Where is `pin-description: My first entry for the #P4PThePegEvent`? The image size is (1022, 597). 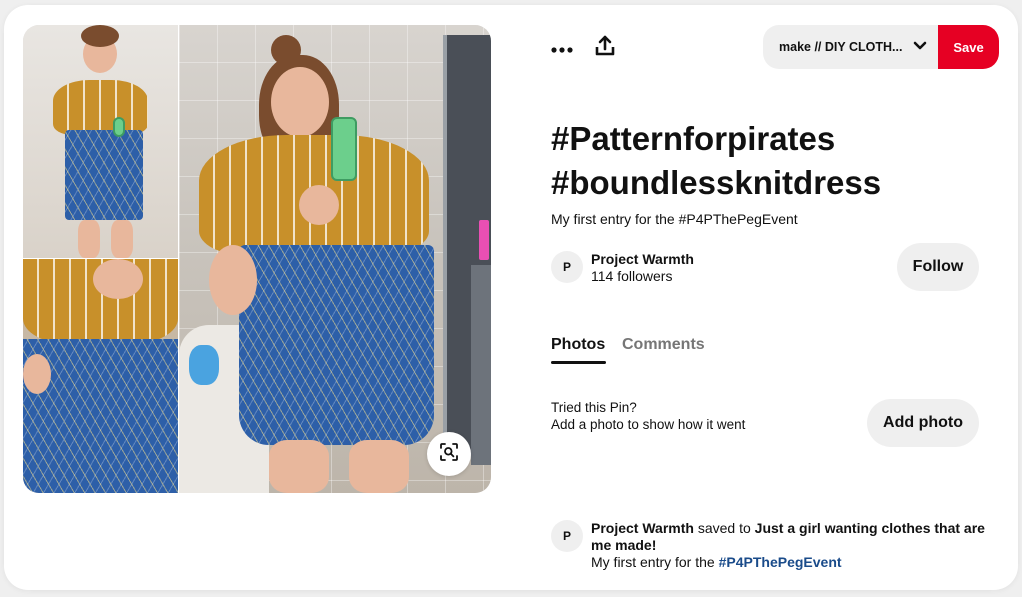 pin-description: My first entry for the #P4PThePegEvent is located at coordinates (674, 219).